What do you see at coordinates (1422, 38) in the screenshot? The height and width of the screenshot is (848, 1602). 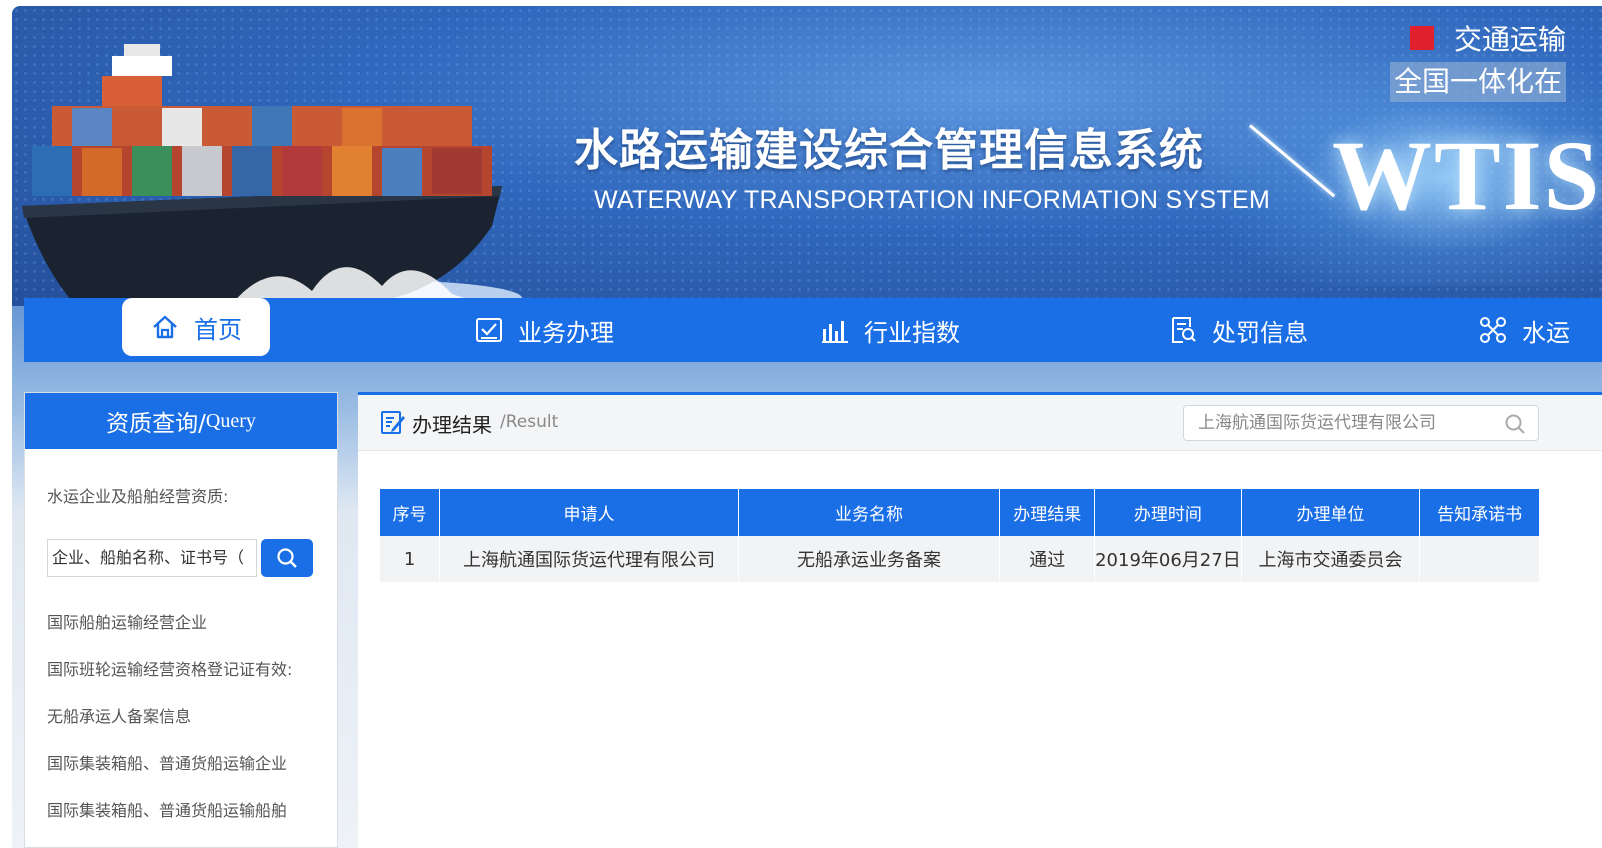 I see `red-square-icon` at bounding box center [1422, 38].